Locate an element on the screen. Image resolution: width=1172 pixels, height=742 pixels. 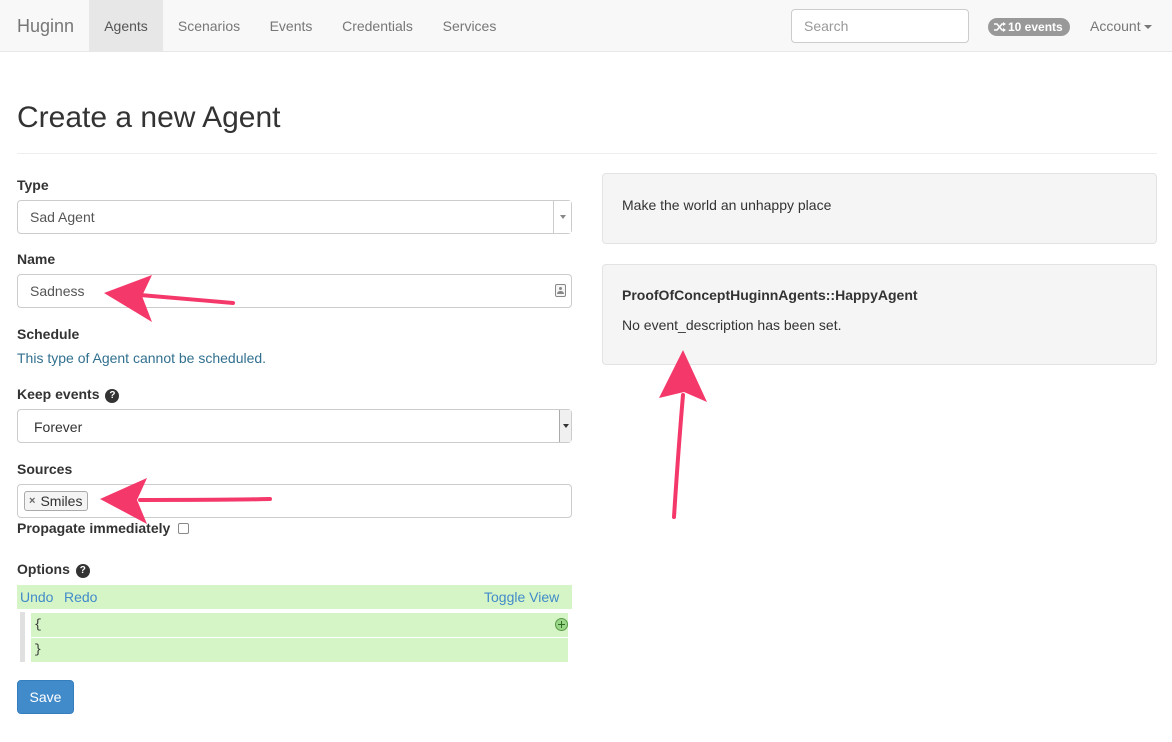
arrow-to-event-well is located at coordinates (683, 434).